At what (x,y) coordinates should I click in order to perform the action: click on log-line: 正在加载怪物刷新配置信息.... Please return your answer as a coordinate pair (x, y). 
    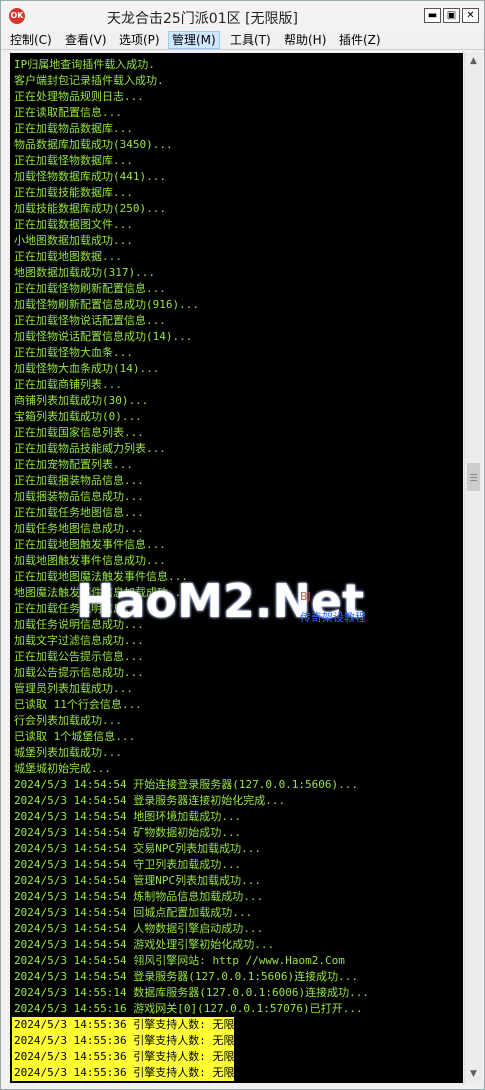
    Looking at the image, I should click on (90, 288).